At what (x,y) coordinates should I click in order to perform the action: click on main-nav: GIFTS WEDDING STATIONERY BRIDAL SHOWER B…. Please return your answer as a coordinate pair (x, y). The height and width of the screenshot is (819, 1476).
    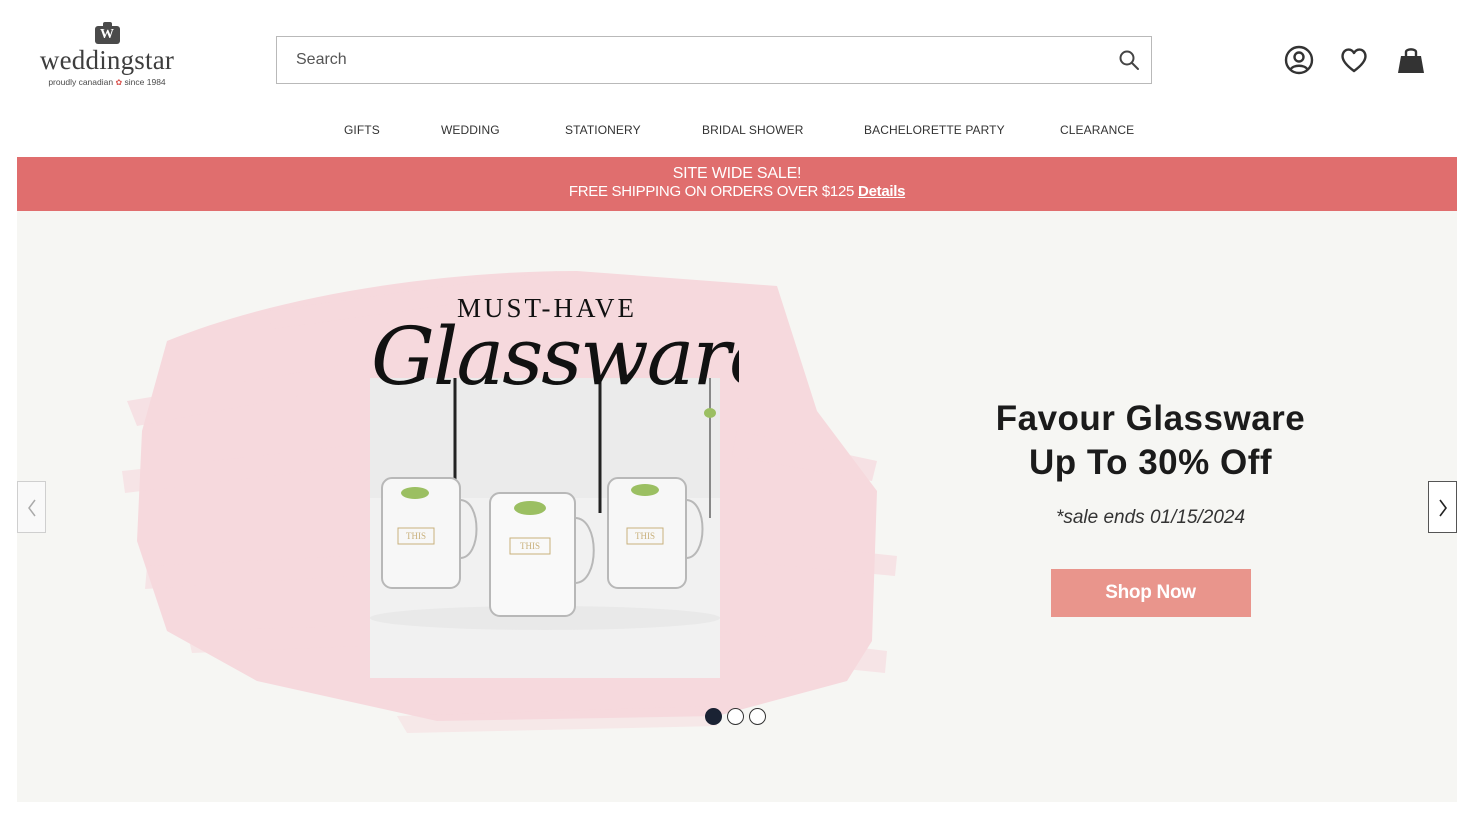
    Looking at the image, I should click on (738, 131).